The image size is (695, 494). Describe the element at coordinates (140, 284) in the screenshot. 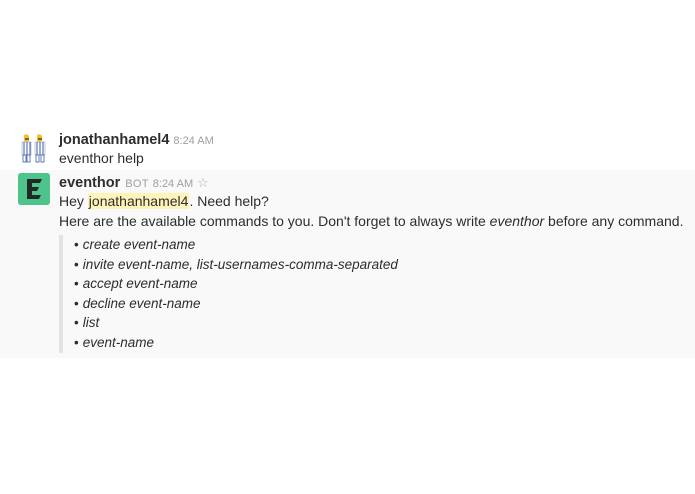

I see `command-text: accept event-name` at that location.